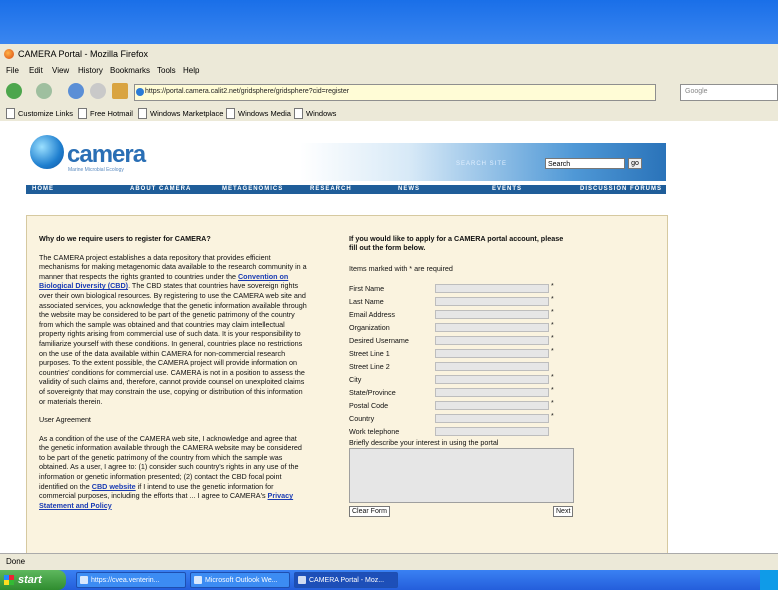  What do you see at coordinates (492, 431) in the screenshot?
I see `telephone-input` at bounding box center [492, 431].